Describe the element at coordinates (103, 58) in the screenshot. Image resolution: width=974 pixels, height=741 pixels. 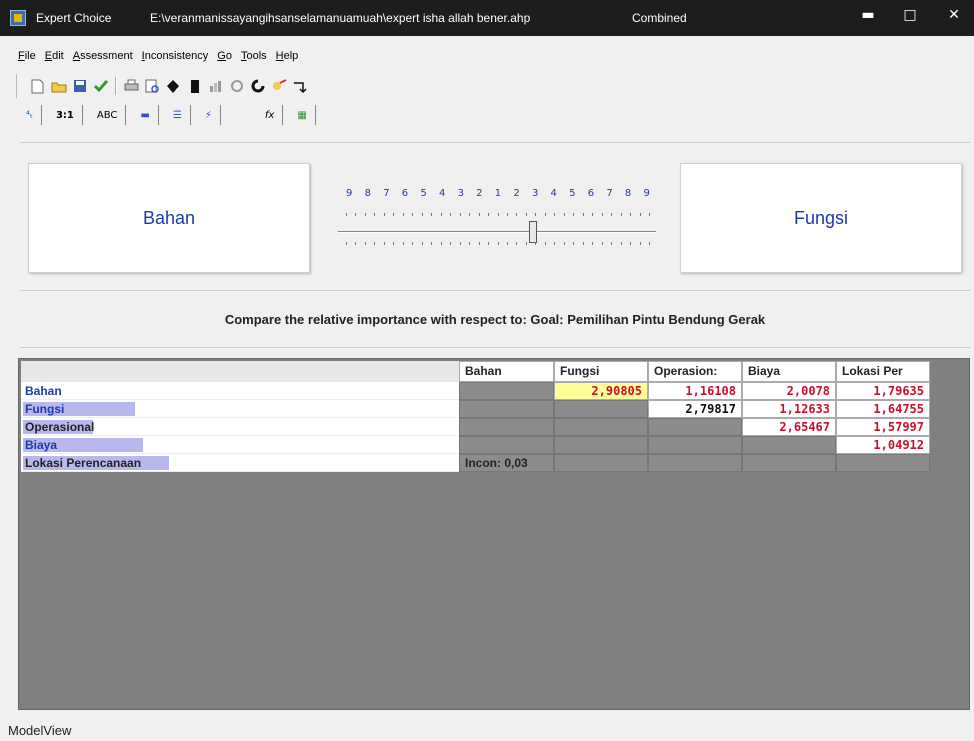
I see `menu-assessment: Assessment` at that location.